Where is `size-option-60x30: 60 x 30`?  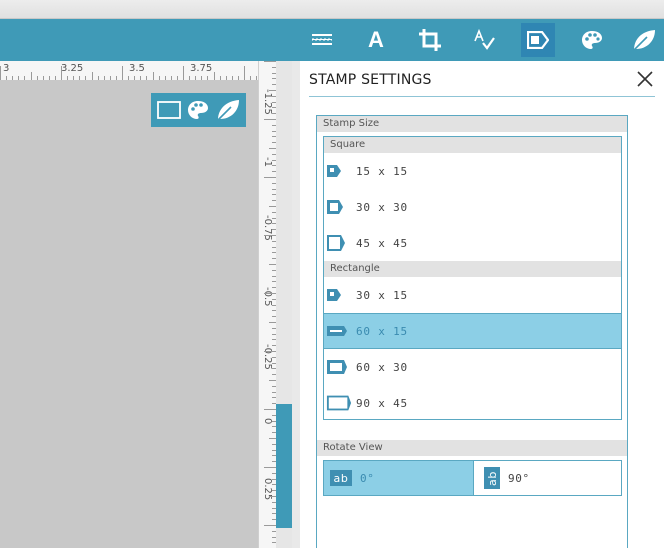
size-option-60x30: 60 x 30 is located at coordinates (472, 367).